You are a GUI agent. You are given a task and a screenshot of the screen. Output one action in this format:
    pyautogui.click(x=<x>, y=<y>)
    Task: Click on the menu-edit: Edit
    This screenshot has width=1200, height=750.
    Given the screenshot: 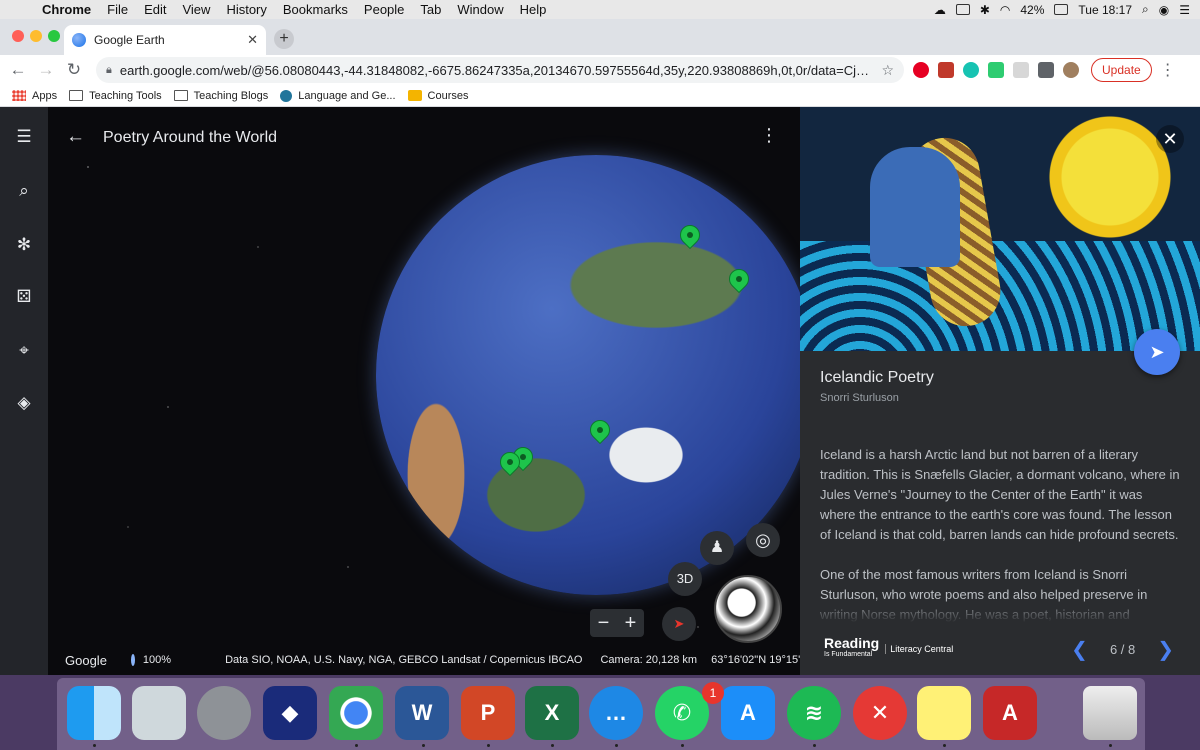 What is the action you would take?
    pyautogui.click(x=155, y=9)
    